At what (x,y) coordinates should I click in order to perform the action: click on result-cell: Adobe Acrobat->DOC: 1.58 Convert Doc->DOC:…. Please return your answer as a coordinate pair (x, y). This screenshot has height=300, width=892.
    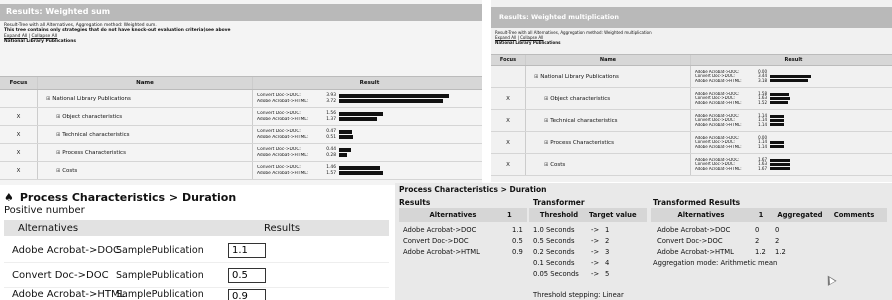
    Looking at the image, I should click on (791, 98).